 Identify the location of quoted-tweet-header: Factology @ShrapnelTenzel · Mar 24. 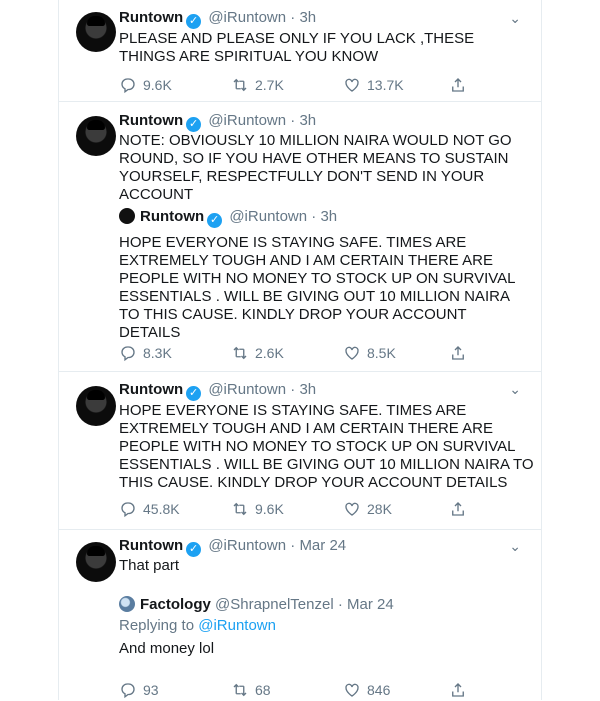
(323, 604).